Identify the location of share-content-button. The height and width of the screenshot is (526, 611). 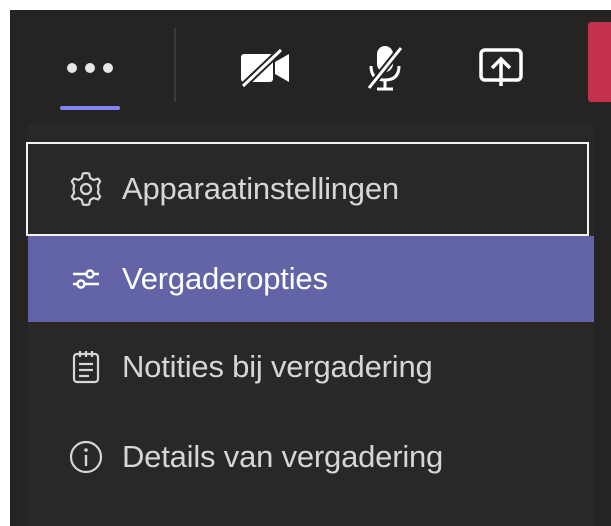
(501, 70).